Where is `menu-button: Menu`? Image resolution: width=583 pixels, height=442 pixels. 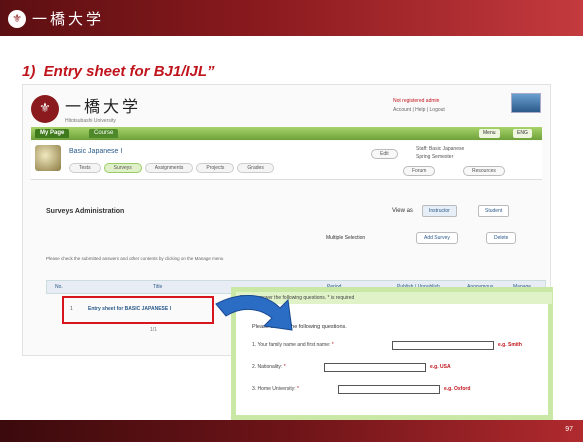
menu-button: Menu is located at coordinates (489, 133).